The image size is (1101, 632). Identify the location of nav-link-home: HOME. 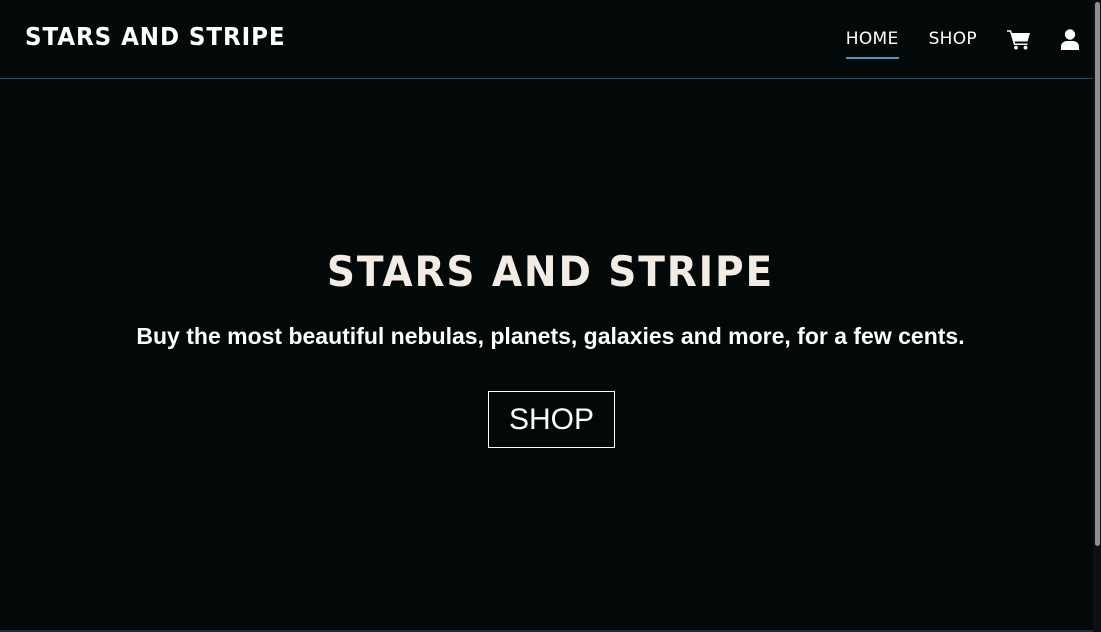
(872, 42).